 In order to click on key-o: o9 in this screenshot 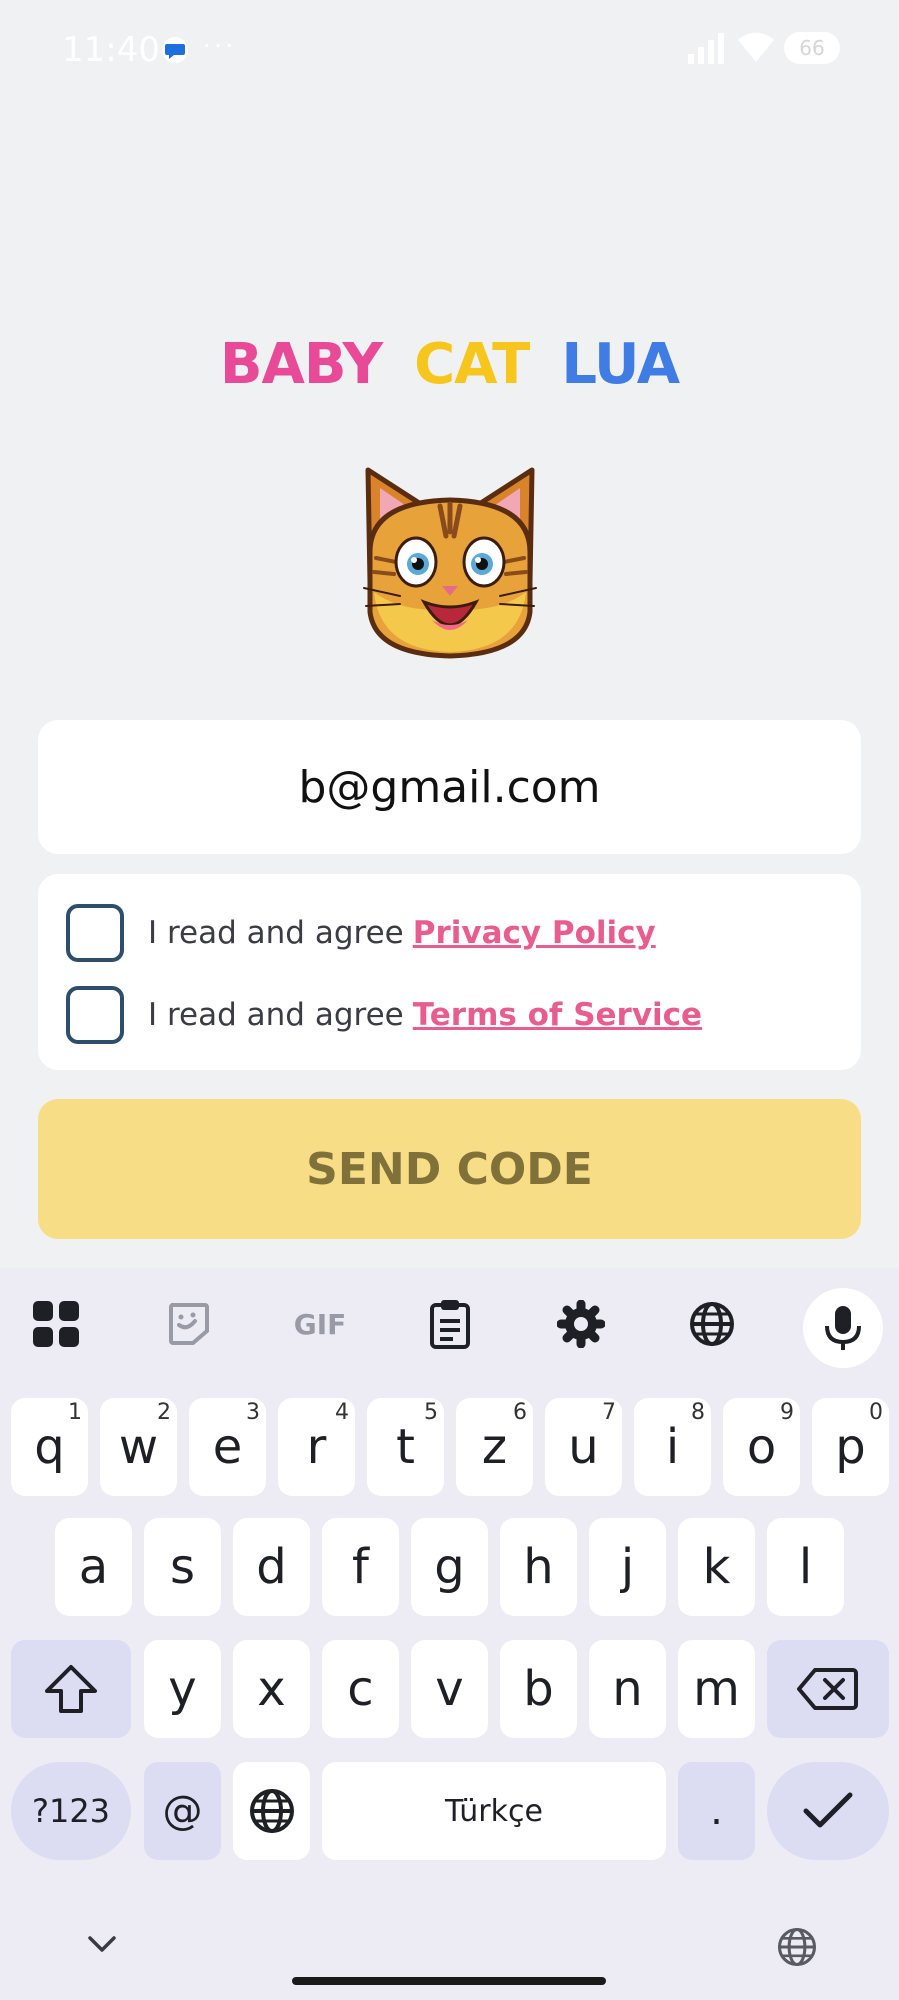, I will do `click(761, 1447)`.